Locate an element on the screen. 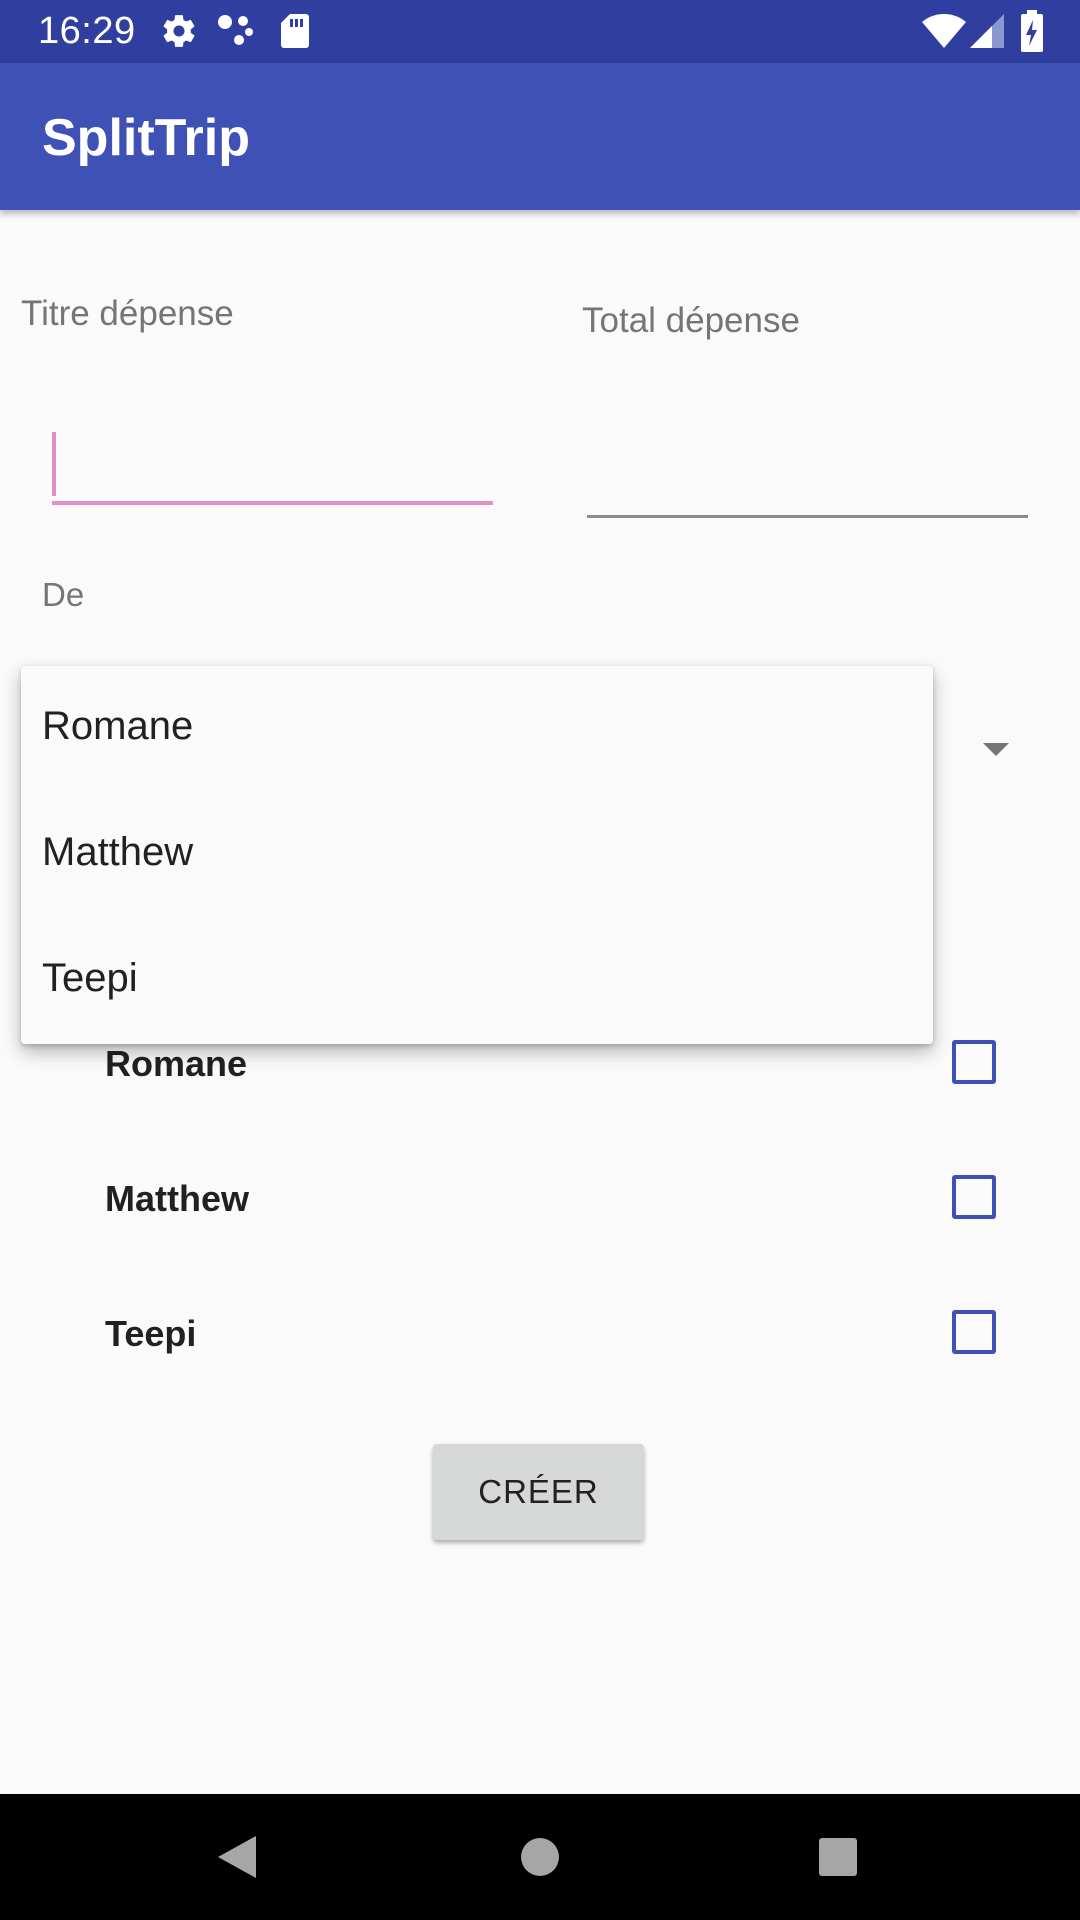 Image resolution: width=1080 pixels, height=1920 pixels. expense-title-input is located at coordinates (272, 464).